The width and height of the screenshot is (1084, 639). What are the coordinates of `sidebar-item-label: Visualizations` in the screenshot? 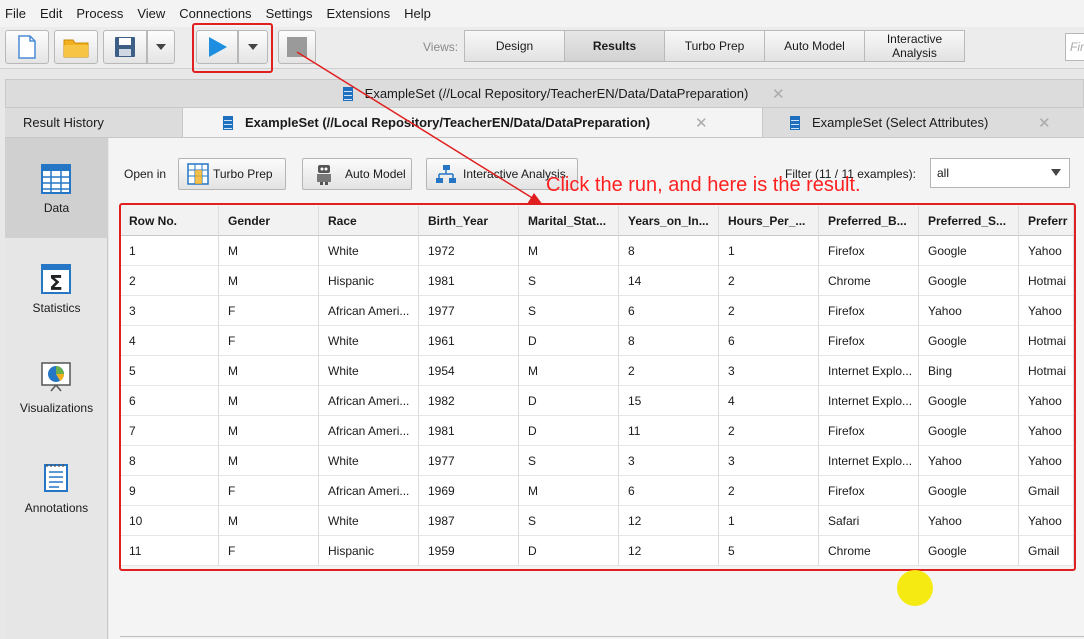 It's located at (56, 408).